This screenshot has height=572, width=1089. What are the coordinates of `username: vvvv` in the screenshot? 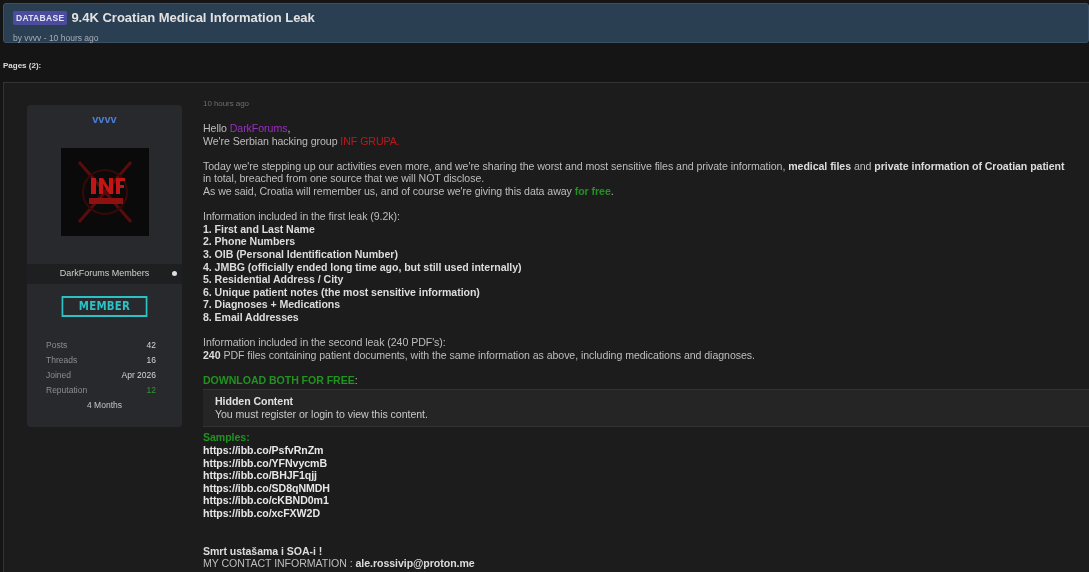 It's located at (104, 119).